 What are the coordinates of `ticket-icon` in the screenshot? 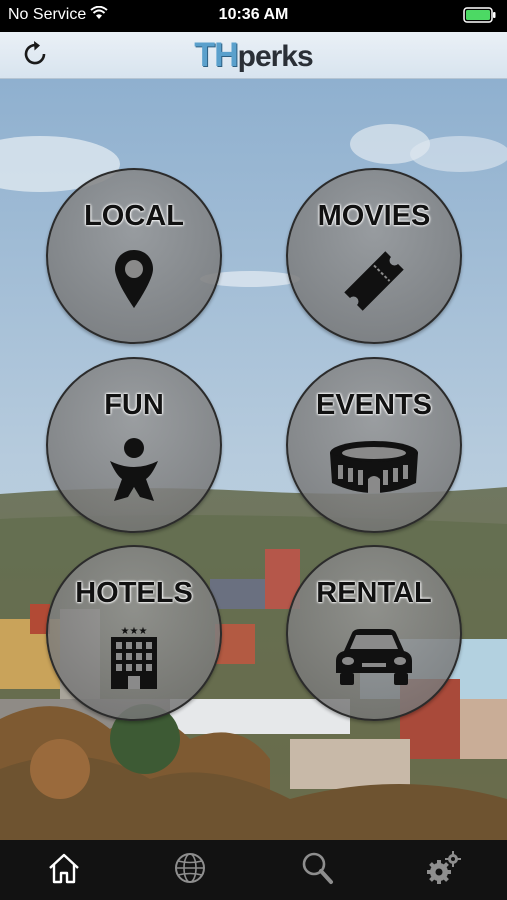 It's located at (374, 283).